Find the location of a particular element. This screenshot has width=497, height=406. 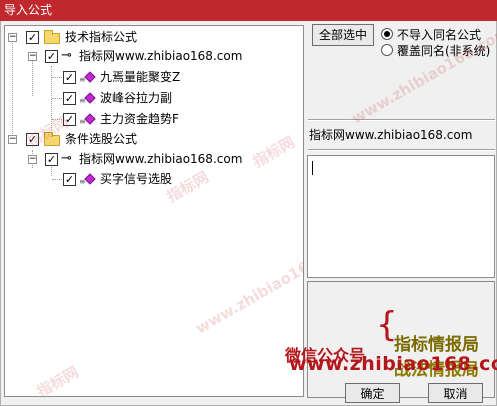

group-label: 技术指标公式 is located at coordinates (101, 37).